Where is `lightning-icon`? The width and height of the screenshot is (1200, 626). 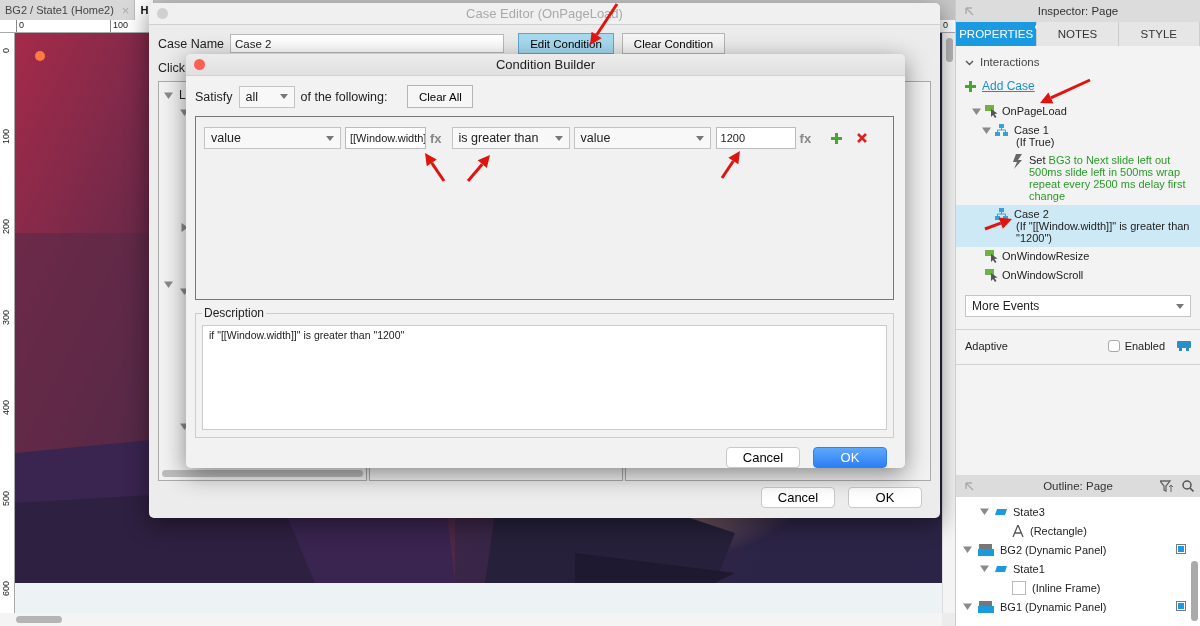
lightning-icon is located at coordinates (1017, 161).